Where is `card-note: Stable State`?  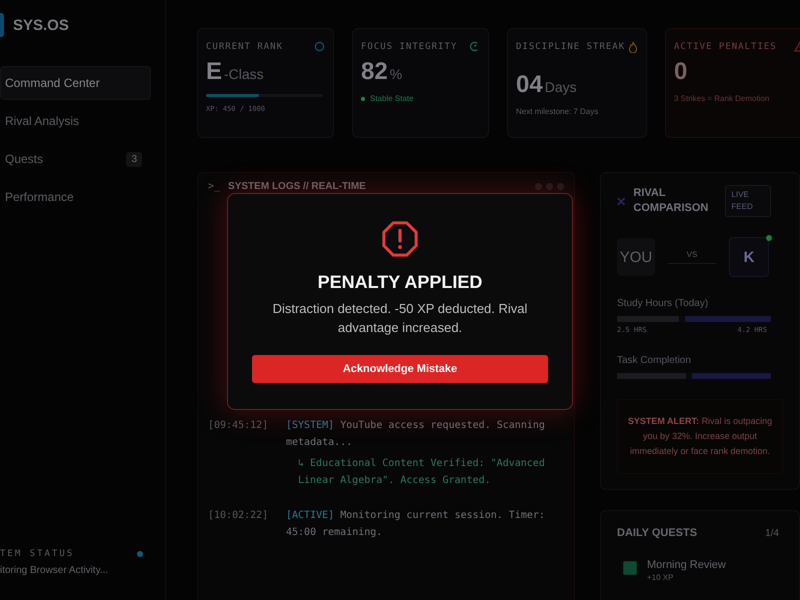 card-note: Stable State is located at coordinates (392, 98).